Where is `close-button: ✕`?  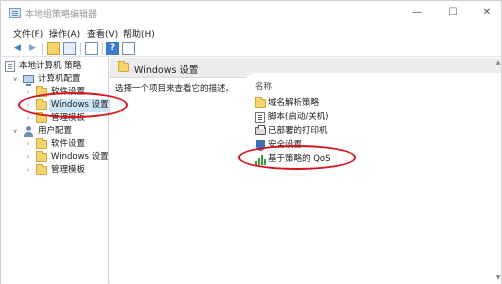 close-button: ✕ is located at coordinates (487, 13).